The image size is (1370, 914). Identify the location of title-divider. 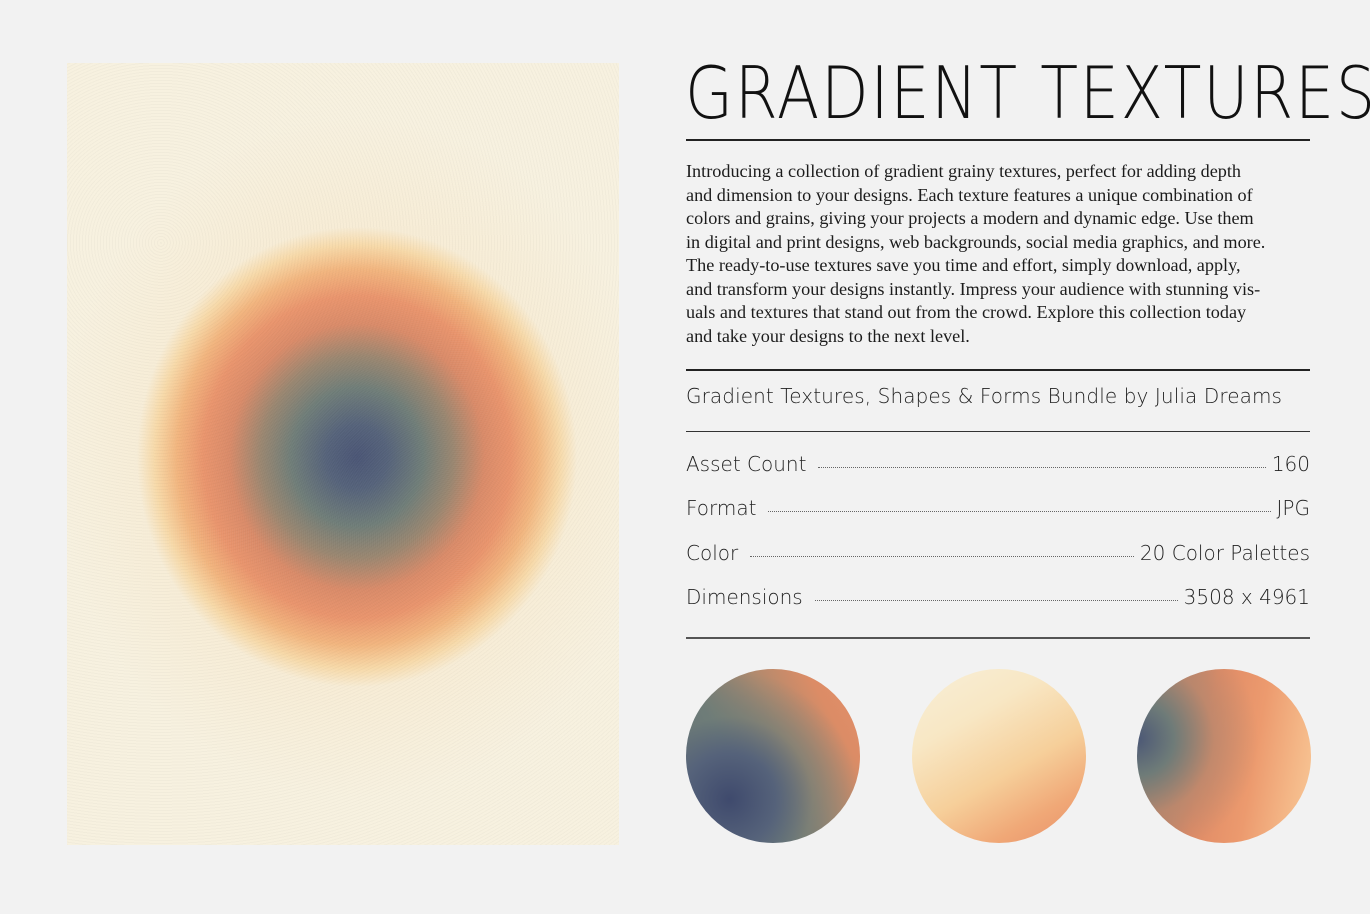
(998, 140).